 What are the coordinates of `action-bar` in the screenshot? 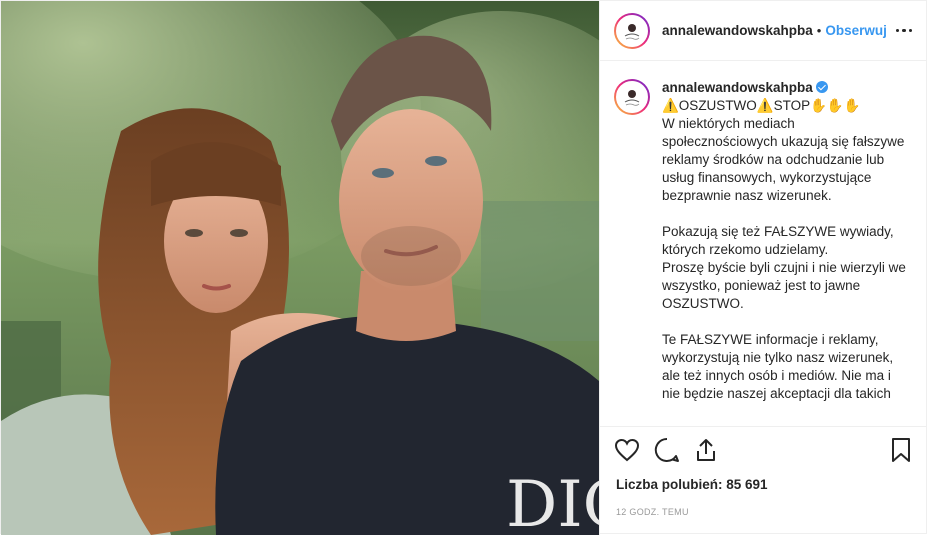 It's located at (763, 452).